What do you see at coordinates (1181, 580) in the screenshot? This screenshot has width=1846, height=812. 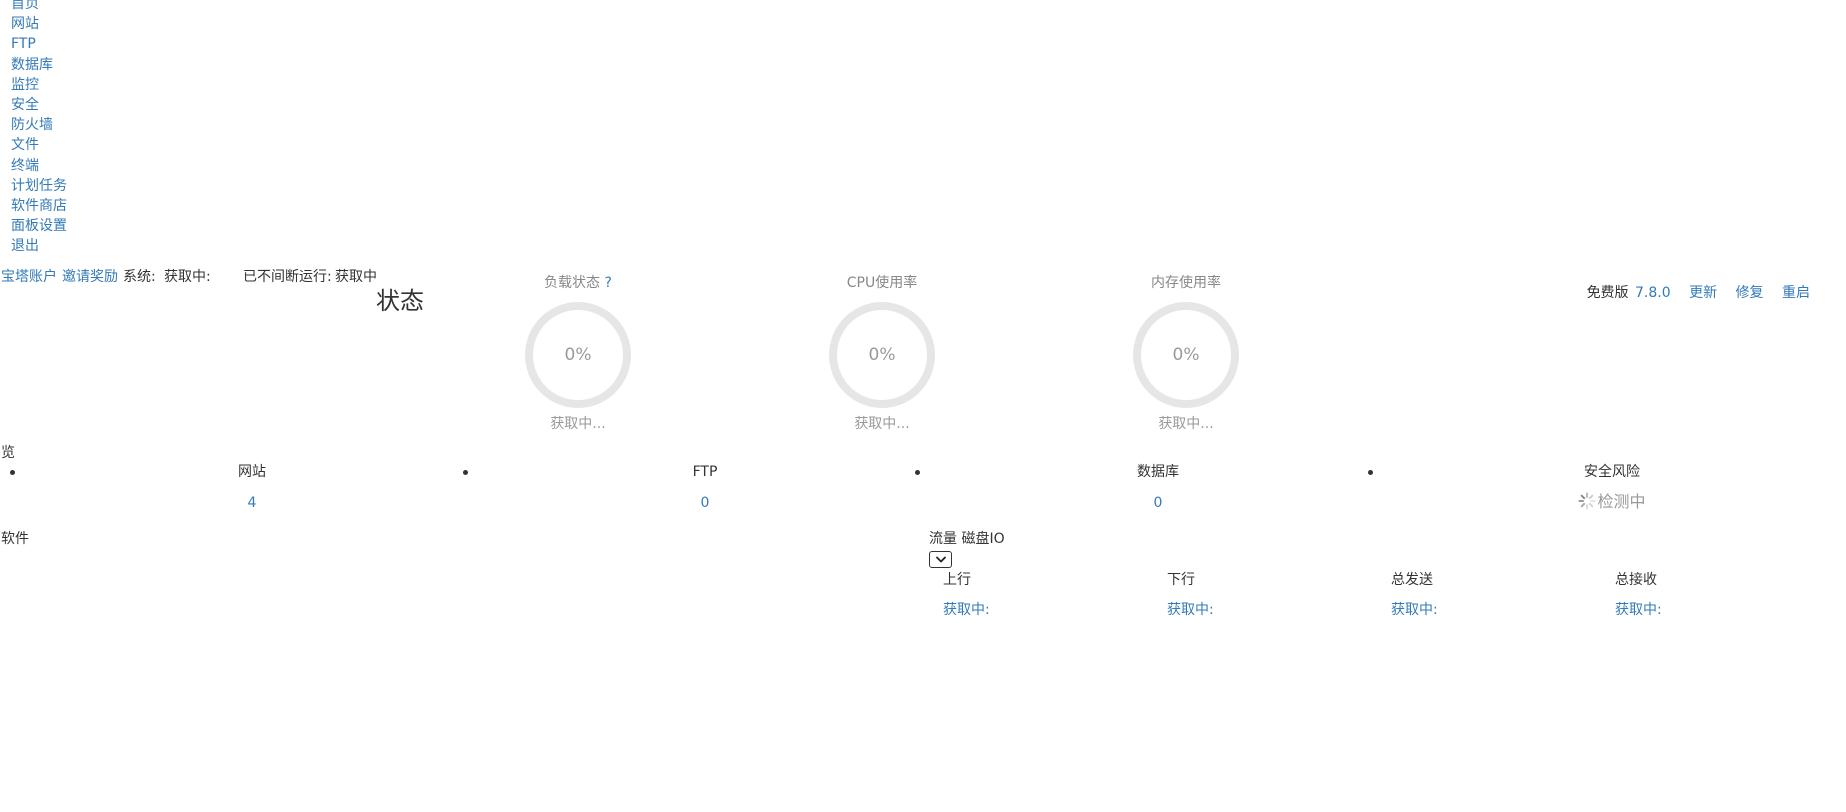 I see `downstream-label: 下行` at bounding box center [1181, 580].